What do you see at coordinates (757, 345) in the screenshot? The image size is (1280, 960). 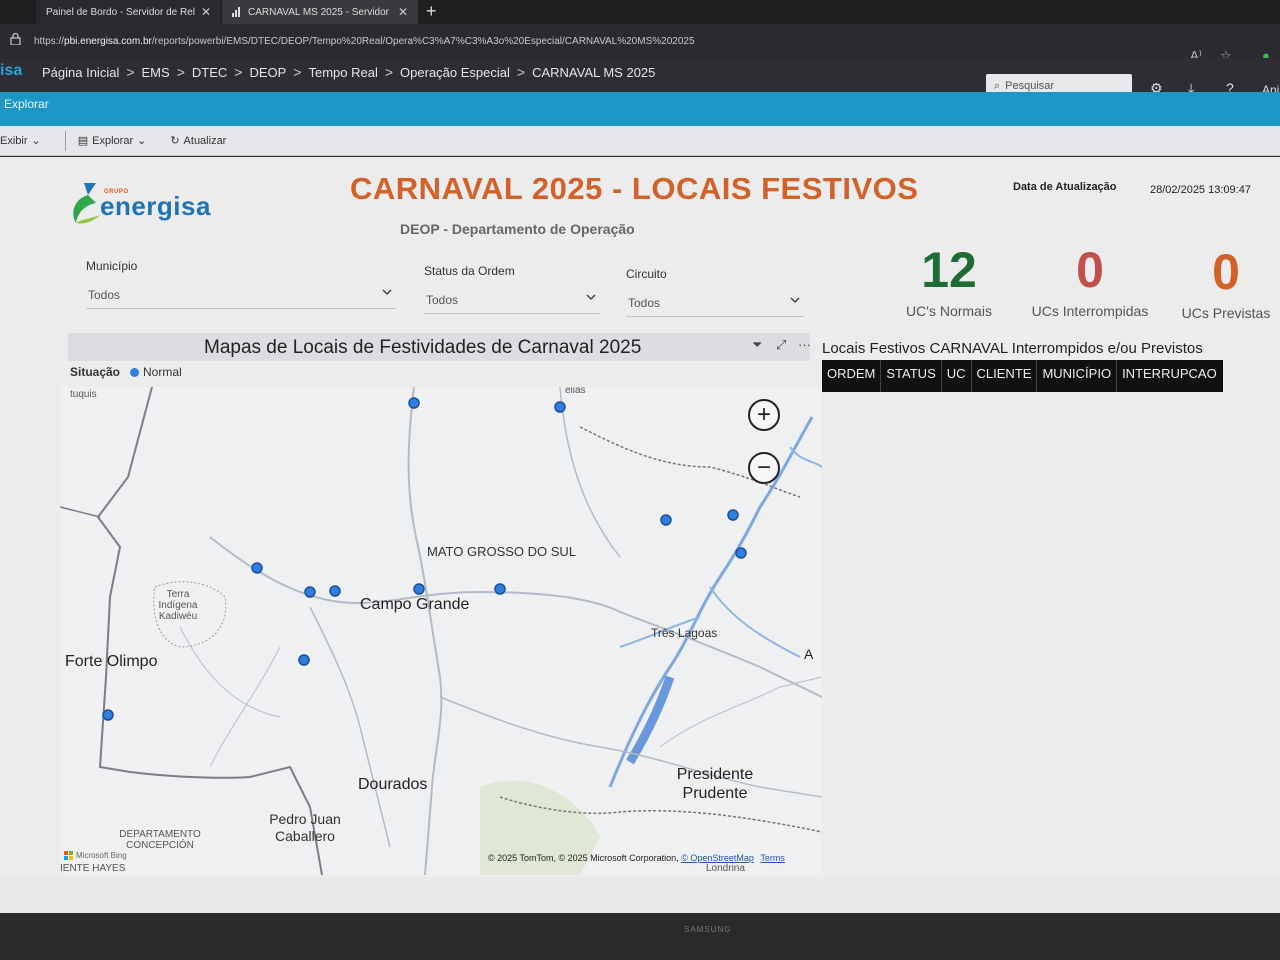 I see `filter-icon: ⏷` at bounding box center [757, 345].